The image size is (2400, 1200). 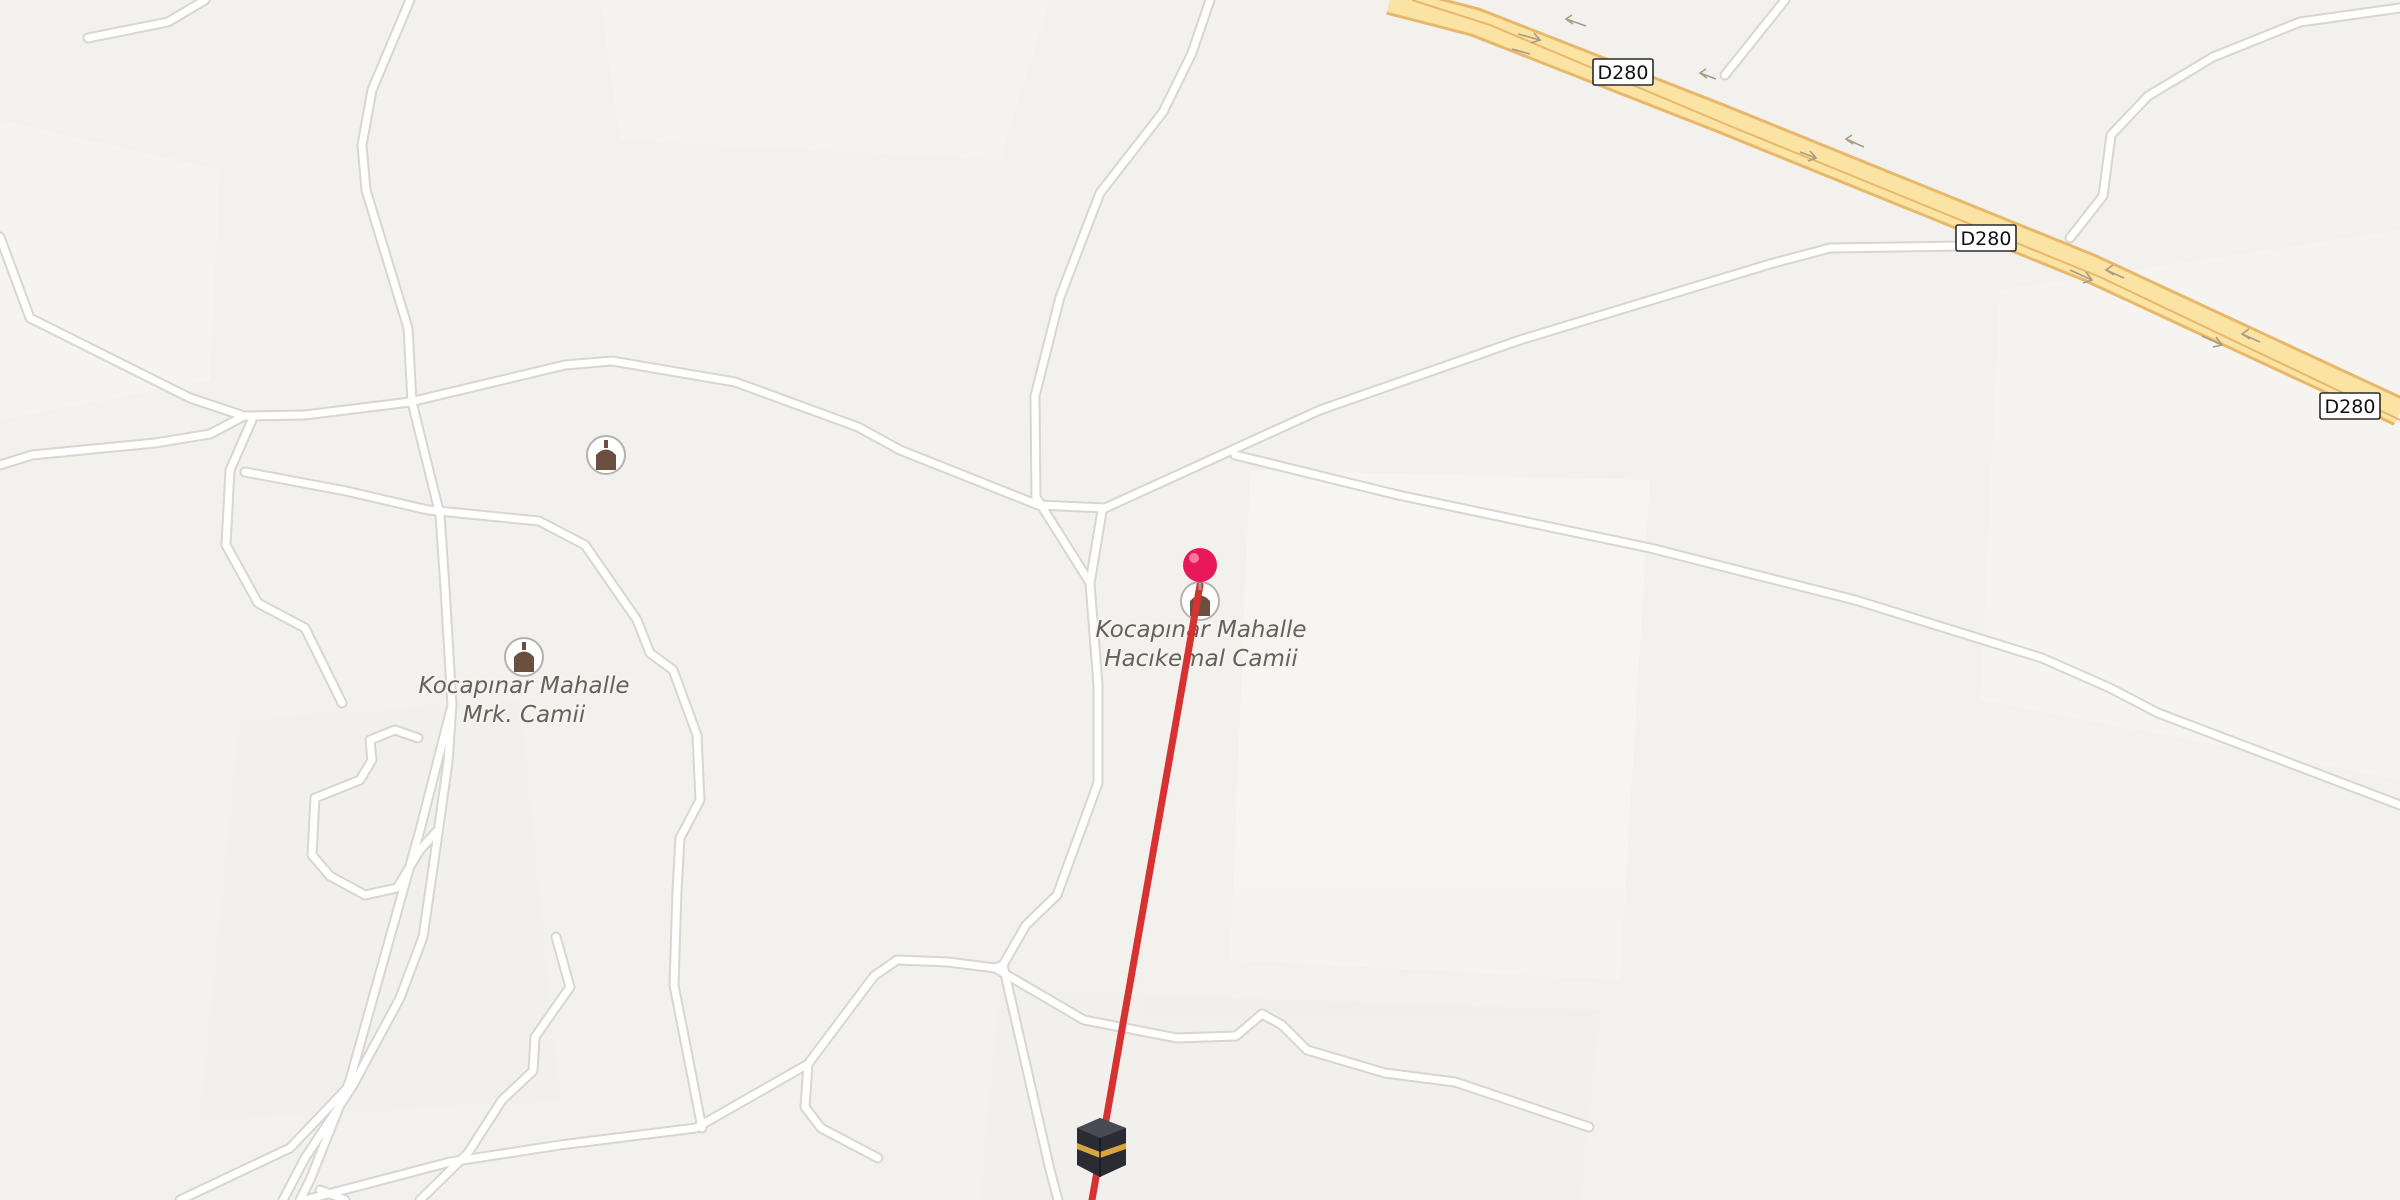 What do you see at coordinates (1101, 1147) in the screenshot?
I see `kaaba-icon` at bounding box center [1101, 1147].